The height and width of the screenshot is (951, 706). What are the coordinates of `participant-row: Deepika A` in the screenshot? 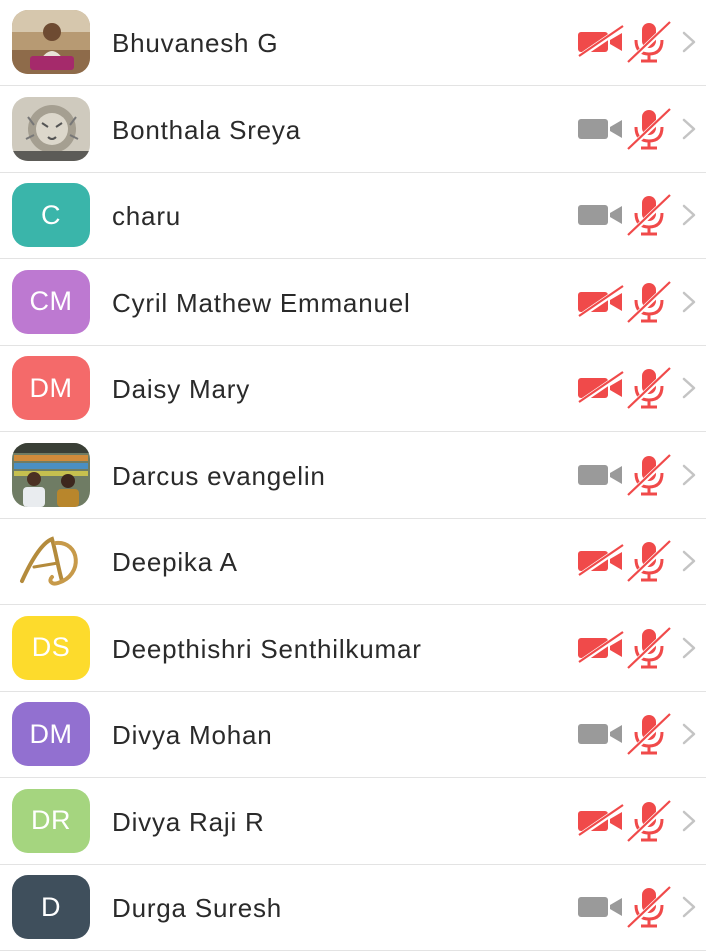 It's located at (353, 562).